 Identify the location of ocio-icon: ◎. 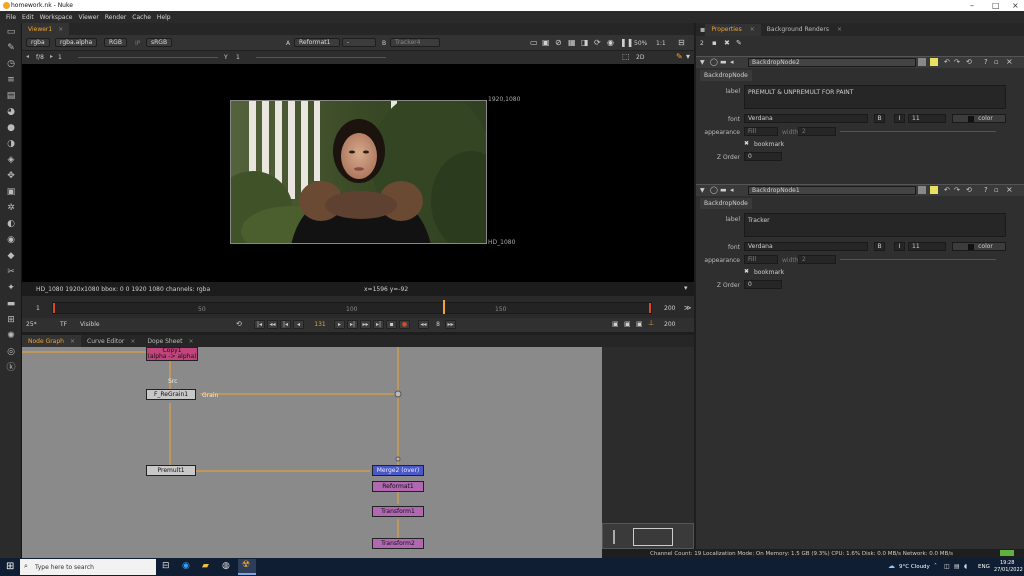
(11, 352).